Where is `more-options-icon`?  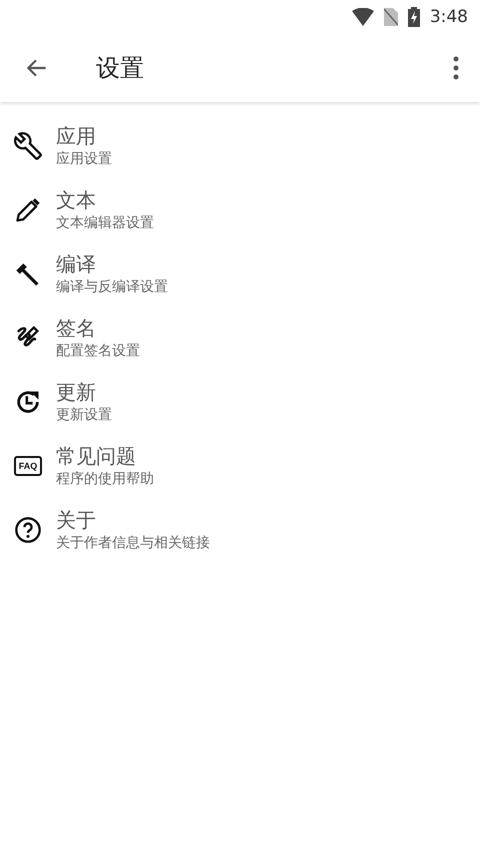 more-options-icon is located at coordinates (456, 68).